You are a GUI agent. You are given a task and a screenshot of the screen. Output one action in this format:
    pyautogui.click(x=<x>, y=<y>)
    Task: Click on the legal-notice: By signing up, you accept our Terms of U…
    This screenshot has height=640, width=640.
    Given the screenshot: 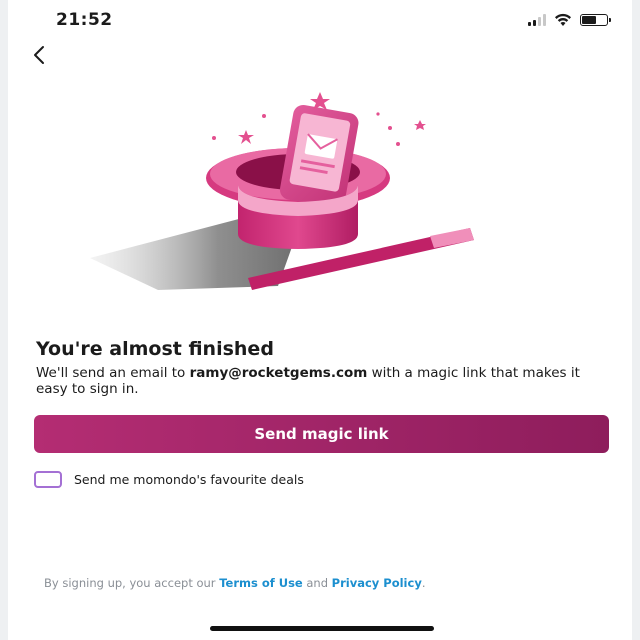 What is the action you would take?
    pyautogui.click(x=314, y=583)
    